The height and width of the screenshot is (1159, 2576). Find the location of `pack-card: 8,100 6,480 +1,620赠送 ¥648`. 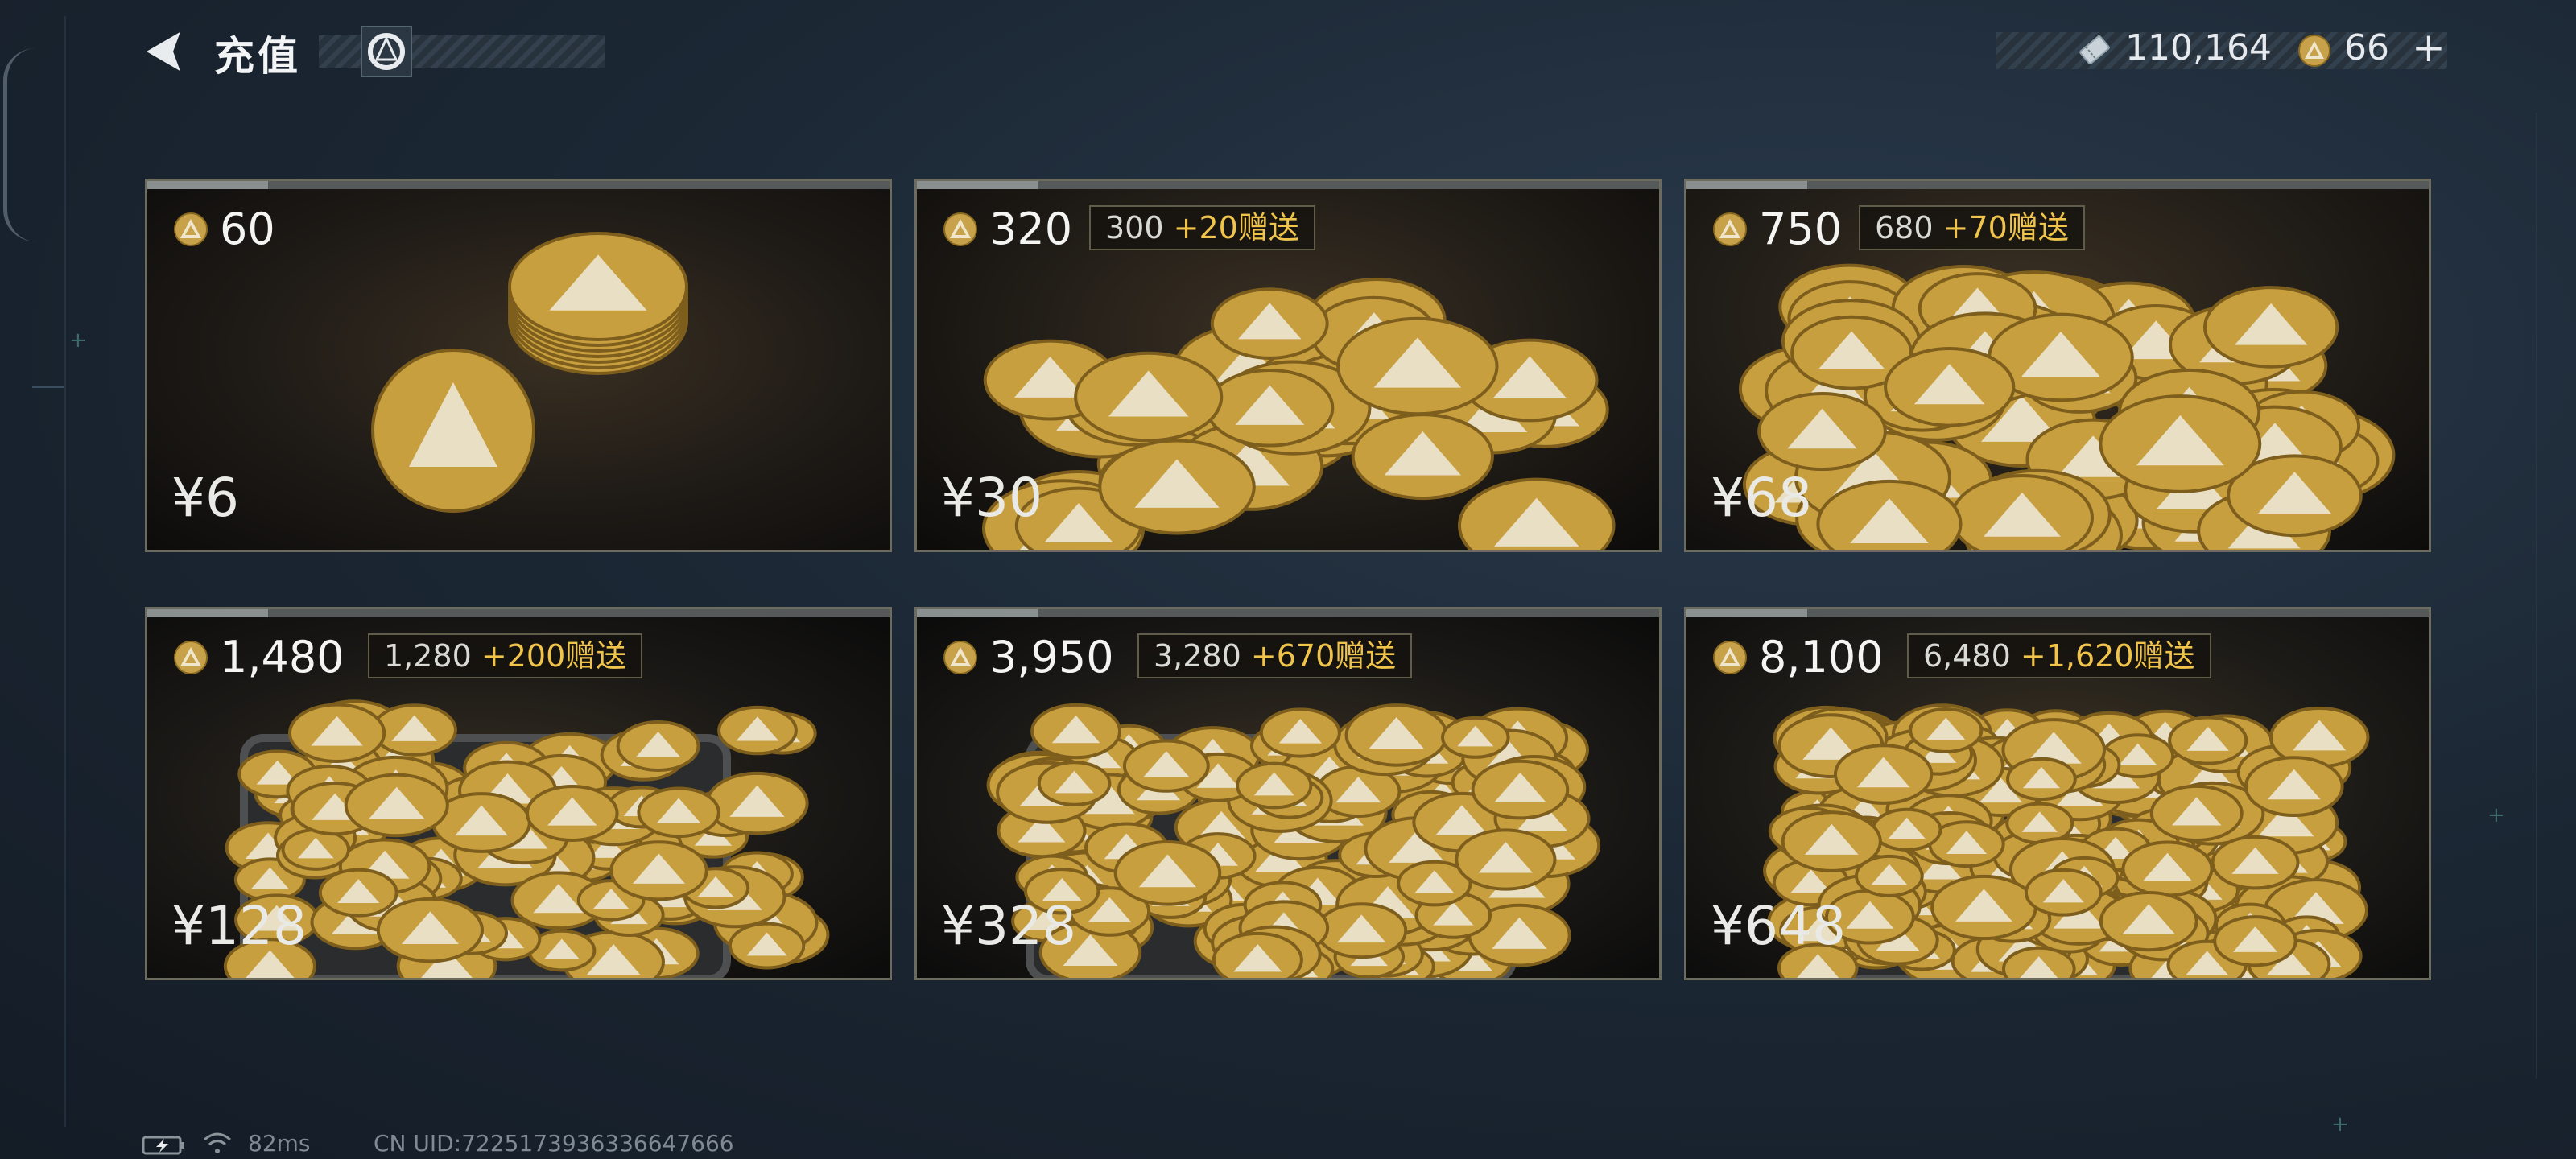

pack-card: 8,100 6,480 +1,620赠送 ¥648 is located at coordinates (2057, 793).